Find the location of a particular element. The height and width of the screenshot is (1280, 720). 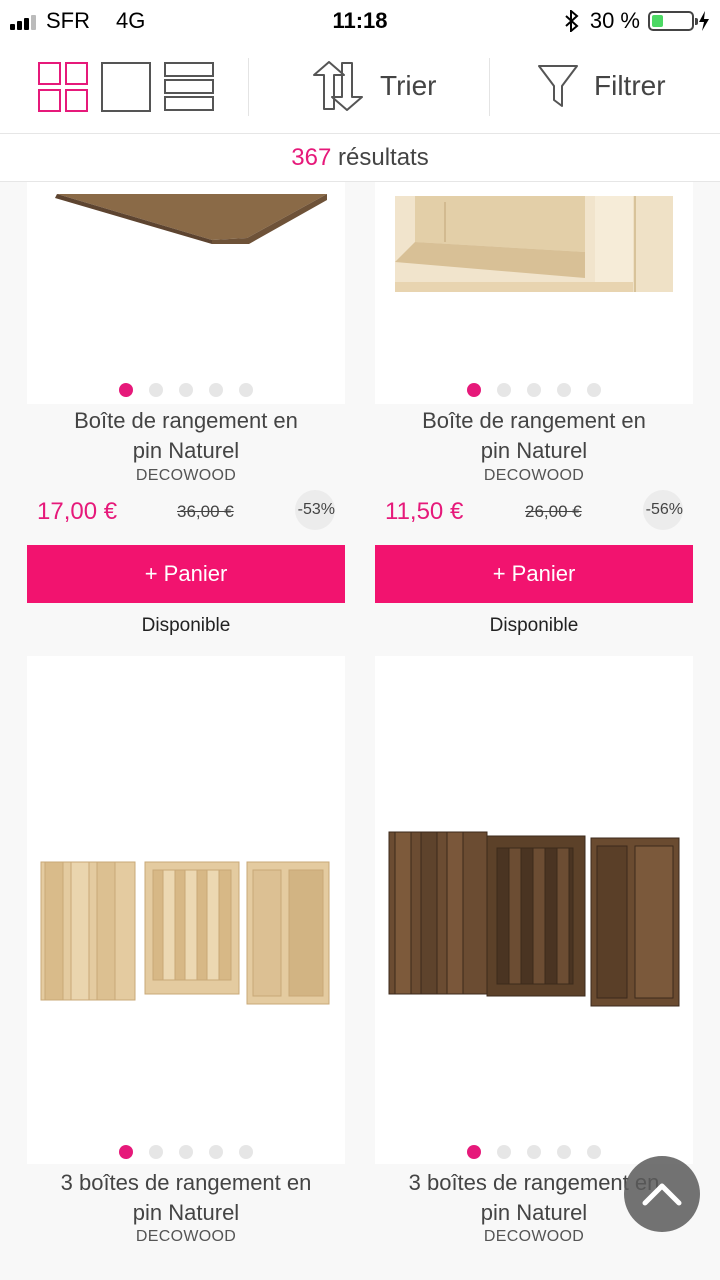

sort-arrows-icon is located at coordinates (338, 86).